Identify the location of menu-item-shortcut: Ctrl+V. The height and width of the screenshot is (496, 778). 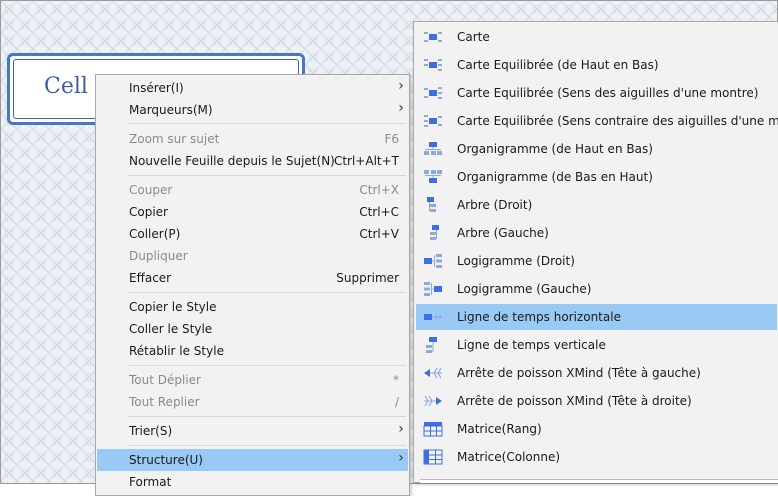
(379, 234).